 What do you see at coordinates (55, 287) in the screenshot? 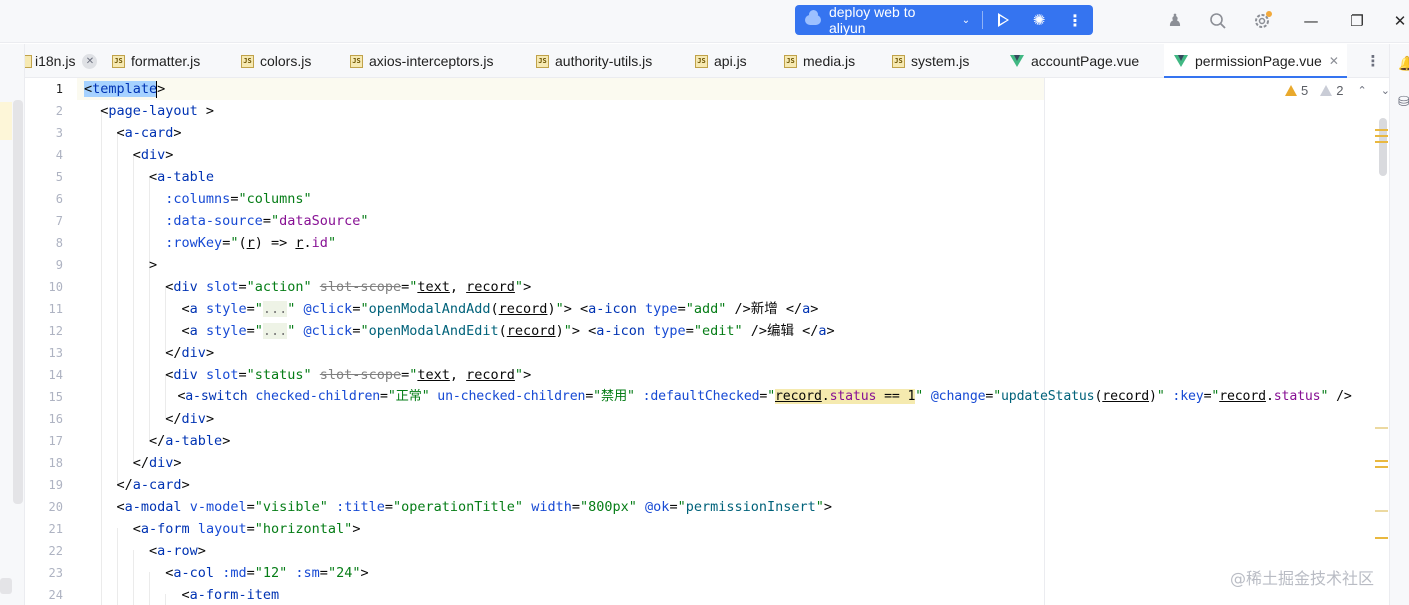
I see `line-number: 10` at bounding box center [55, 287].